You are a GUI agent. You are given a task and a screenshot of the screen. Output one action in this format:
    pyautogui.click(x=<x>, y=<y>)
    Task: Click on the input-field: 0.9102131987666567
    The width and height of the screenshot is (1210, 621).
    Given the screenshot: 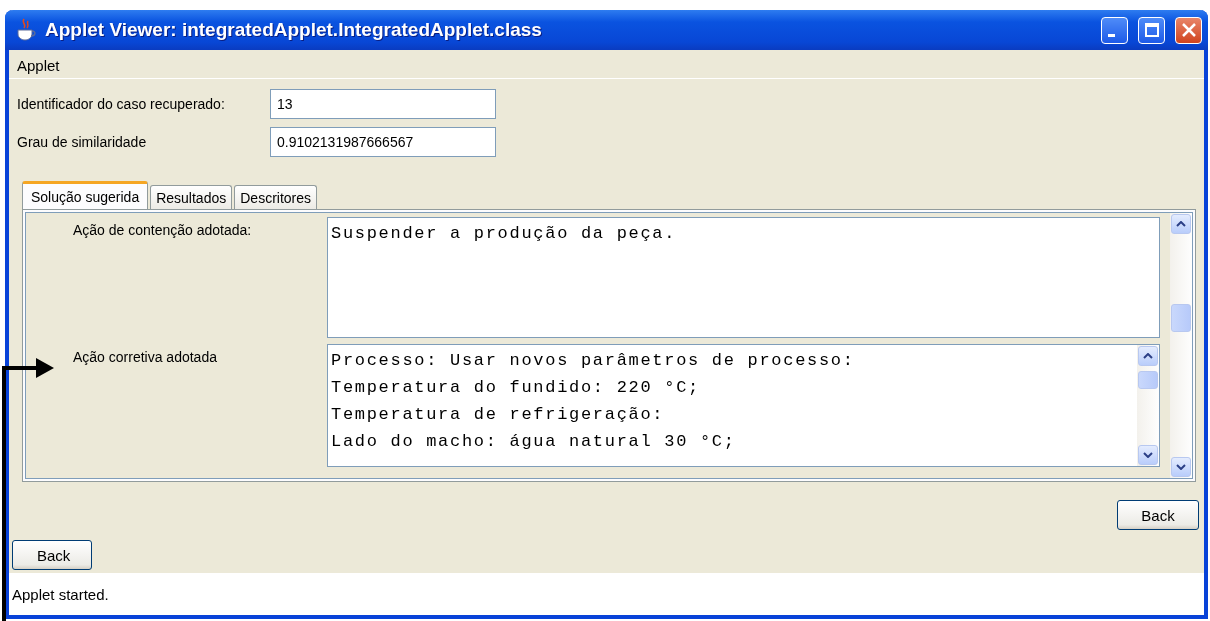 What is the action you would take?
    pyautogui.click(x=383, y=142)
    